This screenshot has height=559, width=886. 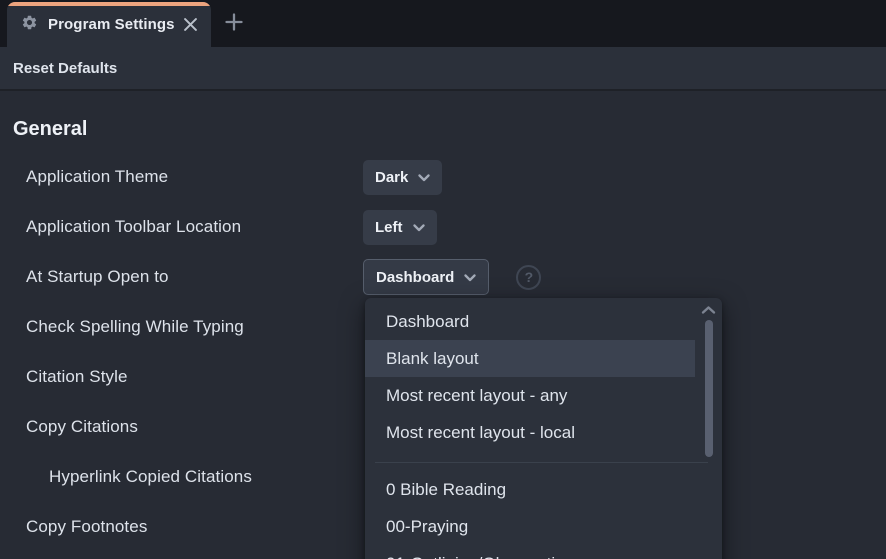 I want to click on row-application-toolbar-location: Application Toolbar Location Left, so click(x=443, y=227).